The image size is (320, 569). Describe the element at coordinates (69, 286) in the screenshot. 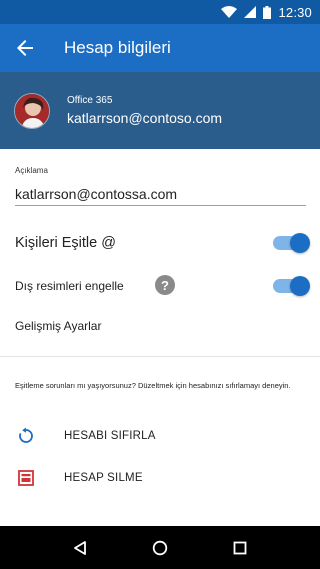

I see `block-images-label: Dış resimleri engelle` at that location.